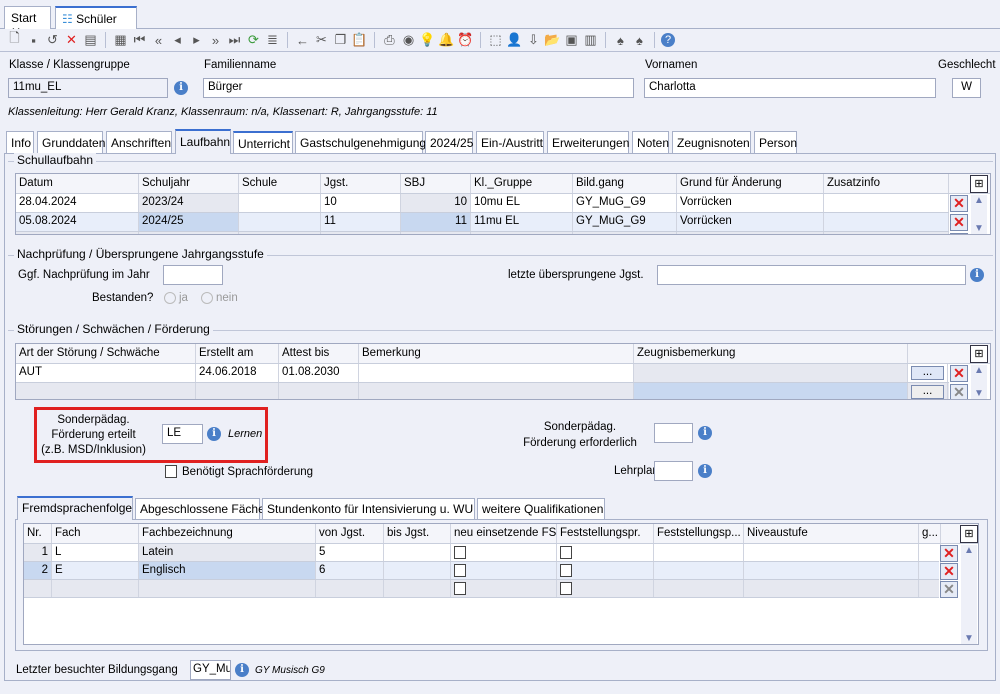 The width and height of the screenshot is (1000, 694). I want to click on idea-icon: 💡, so click(427, 40).